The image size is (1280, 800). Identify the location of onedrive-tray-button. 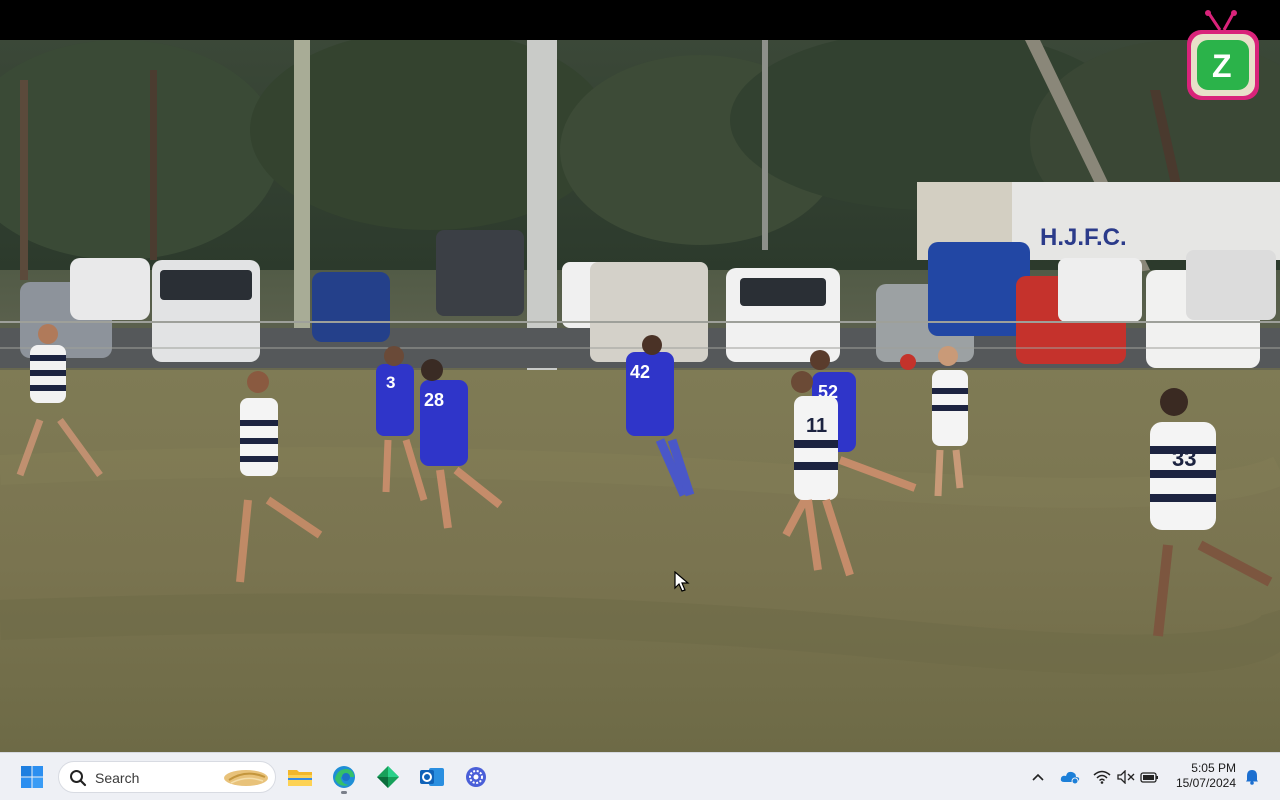
(1070, 777).